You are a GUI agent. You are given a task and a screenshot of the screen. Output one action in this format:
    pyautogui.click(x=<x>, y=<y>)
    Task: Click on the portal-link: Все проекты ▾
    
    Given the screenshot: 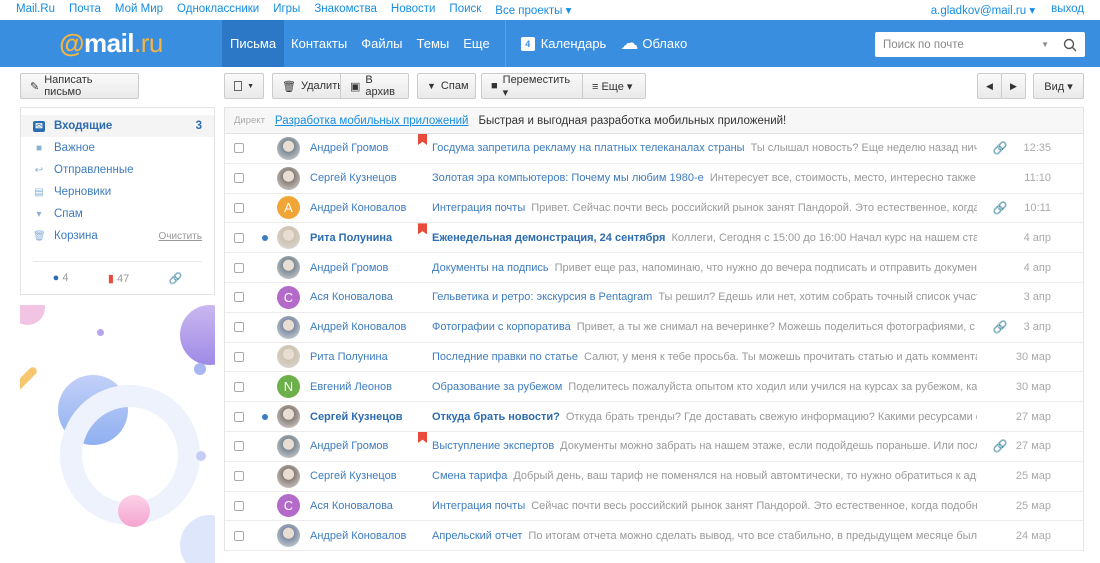 What is the action you would take?
    pyautogui.click(x=533, y=10)
    